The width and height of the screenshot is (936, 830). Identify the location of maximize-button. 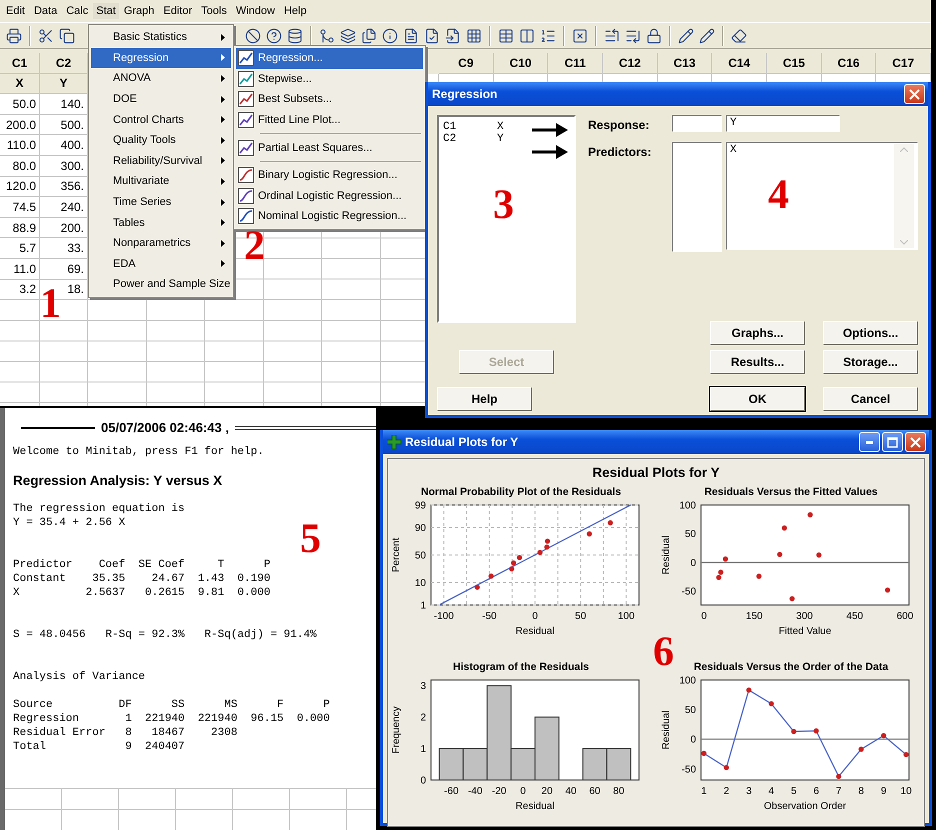
(892, 442).